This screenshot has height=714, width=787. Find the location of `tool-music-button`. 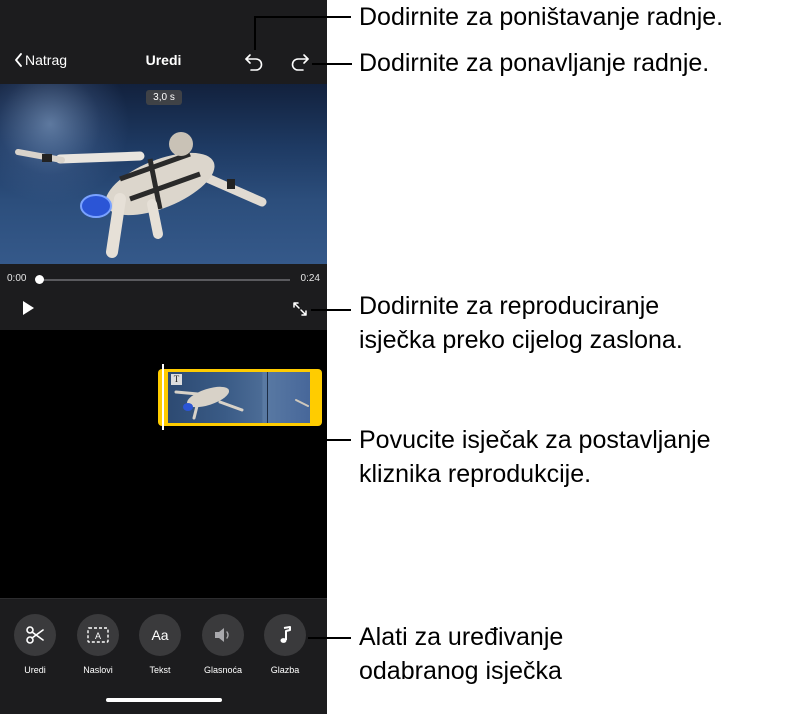

tool-music-button is located at coordinates (285, 635).